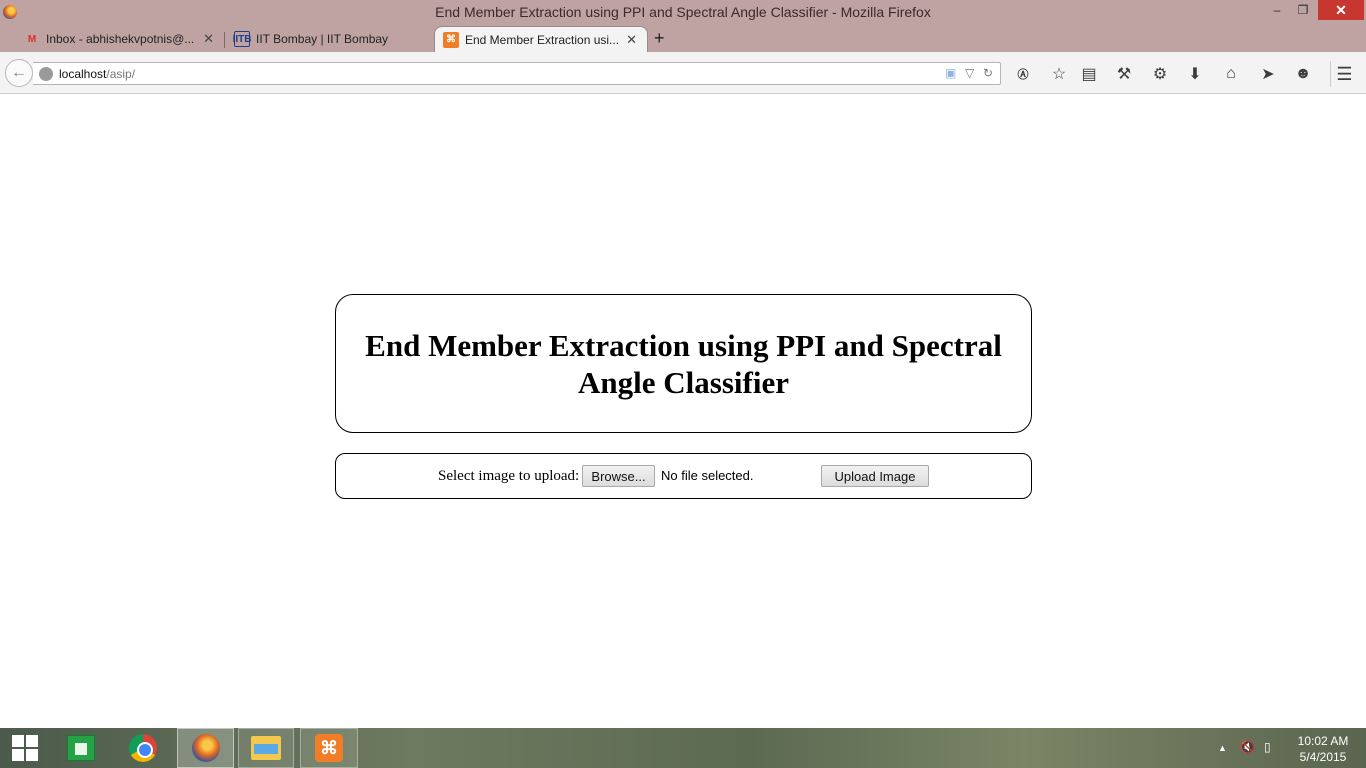 This screenshot has width=1366, height=768. Describe the element at coordinates (1231, 74) in the screenshot. I see `home-icon: ⌂` at that location.